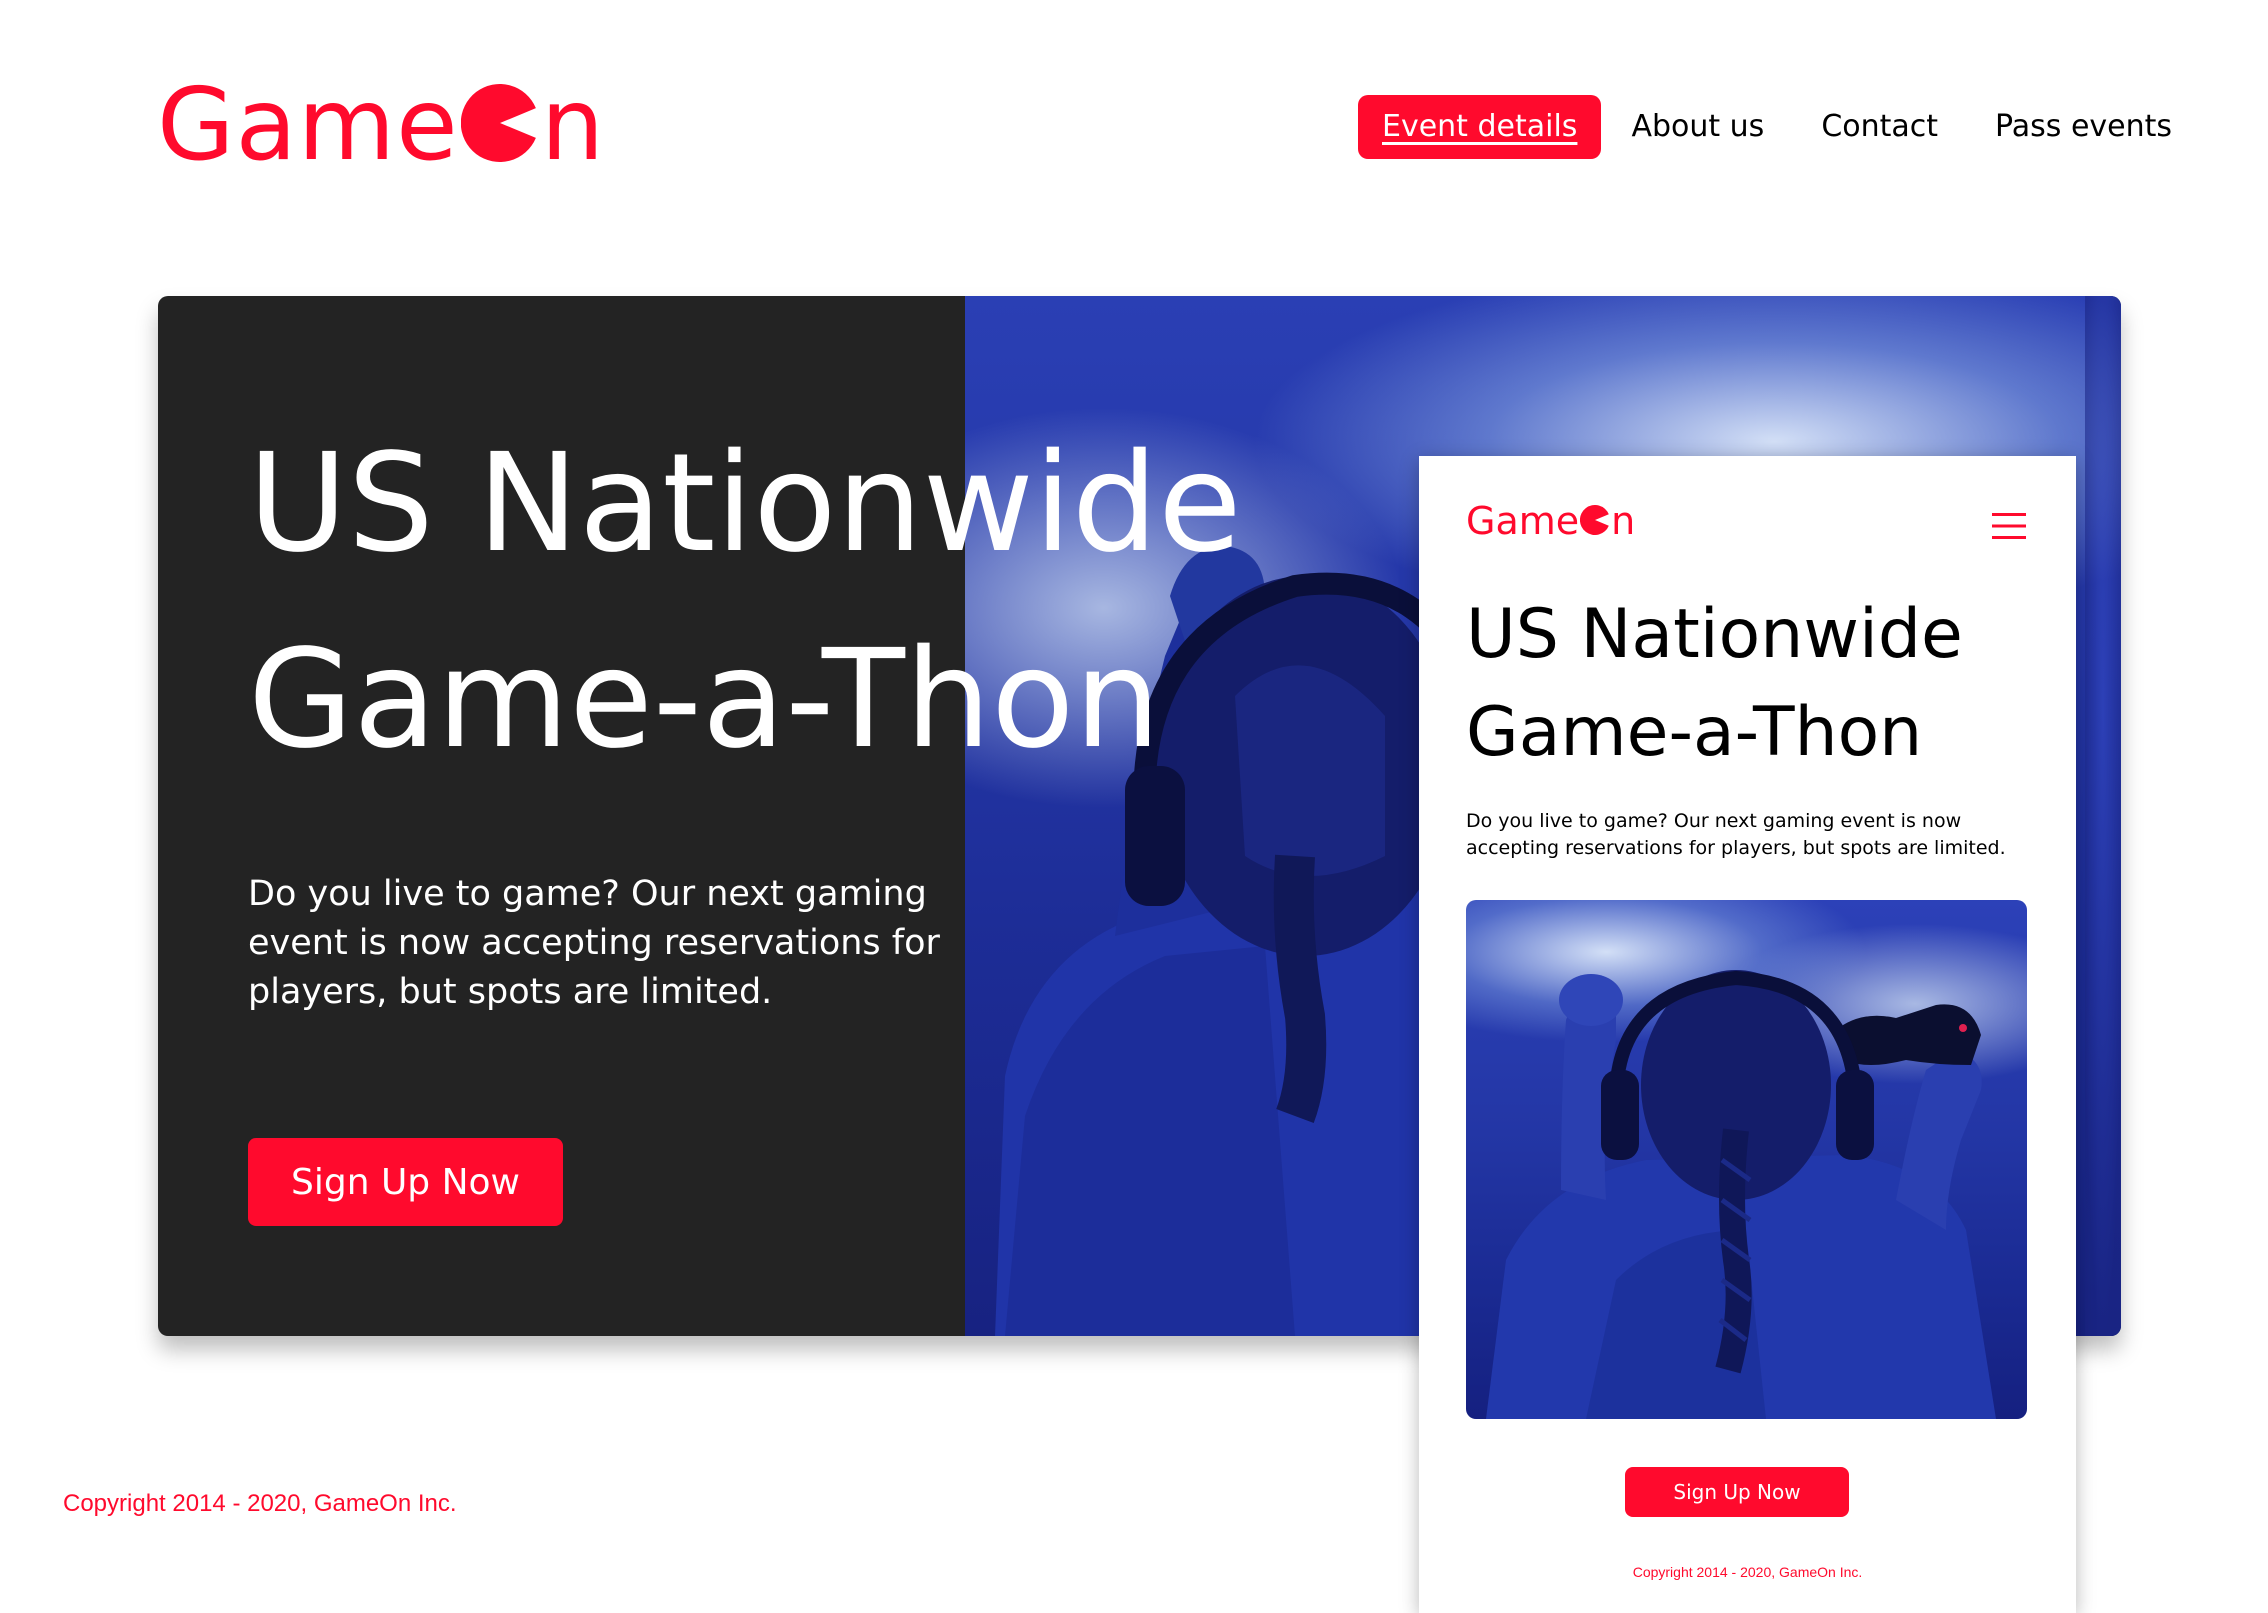  What do you see at coordinates (573, 124) in the screenshot?
I see `logo-text-suffix: n` at bounding box center [573, 124].